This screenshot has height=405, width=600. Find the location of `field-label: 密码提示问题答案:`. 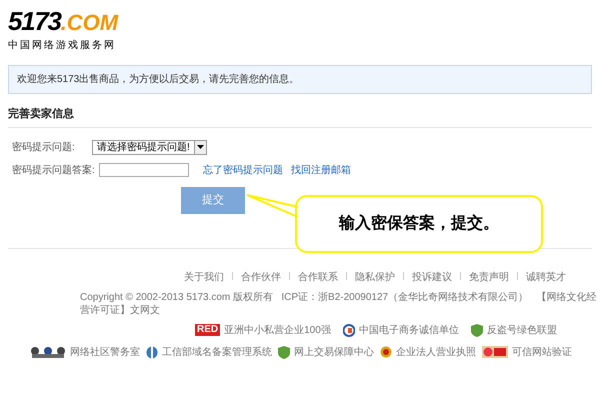

field-label: 密码提示问题答案: is located at coordinates (53, 171).